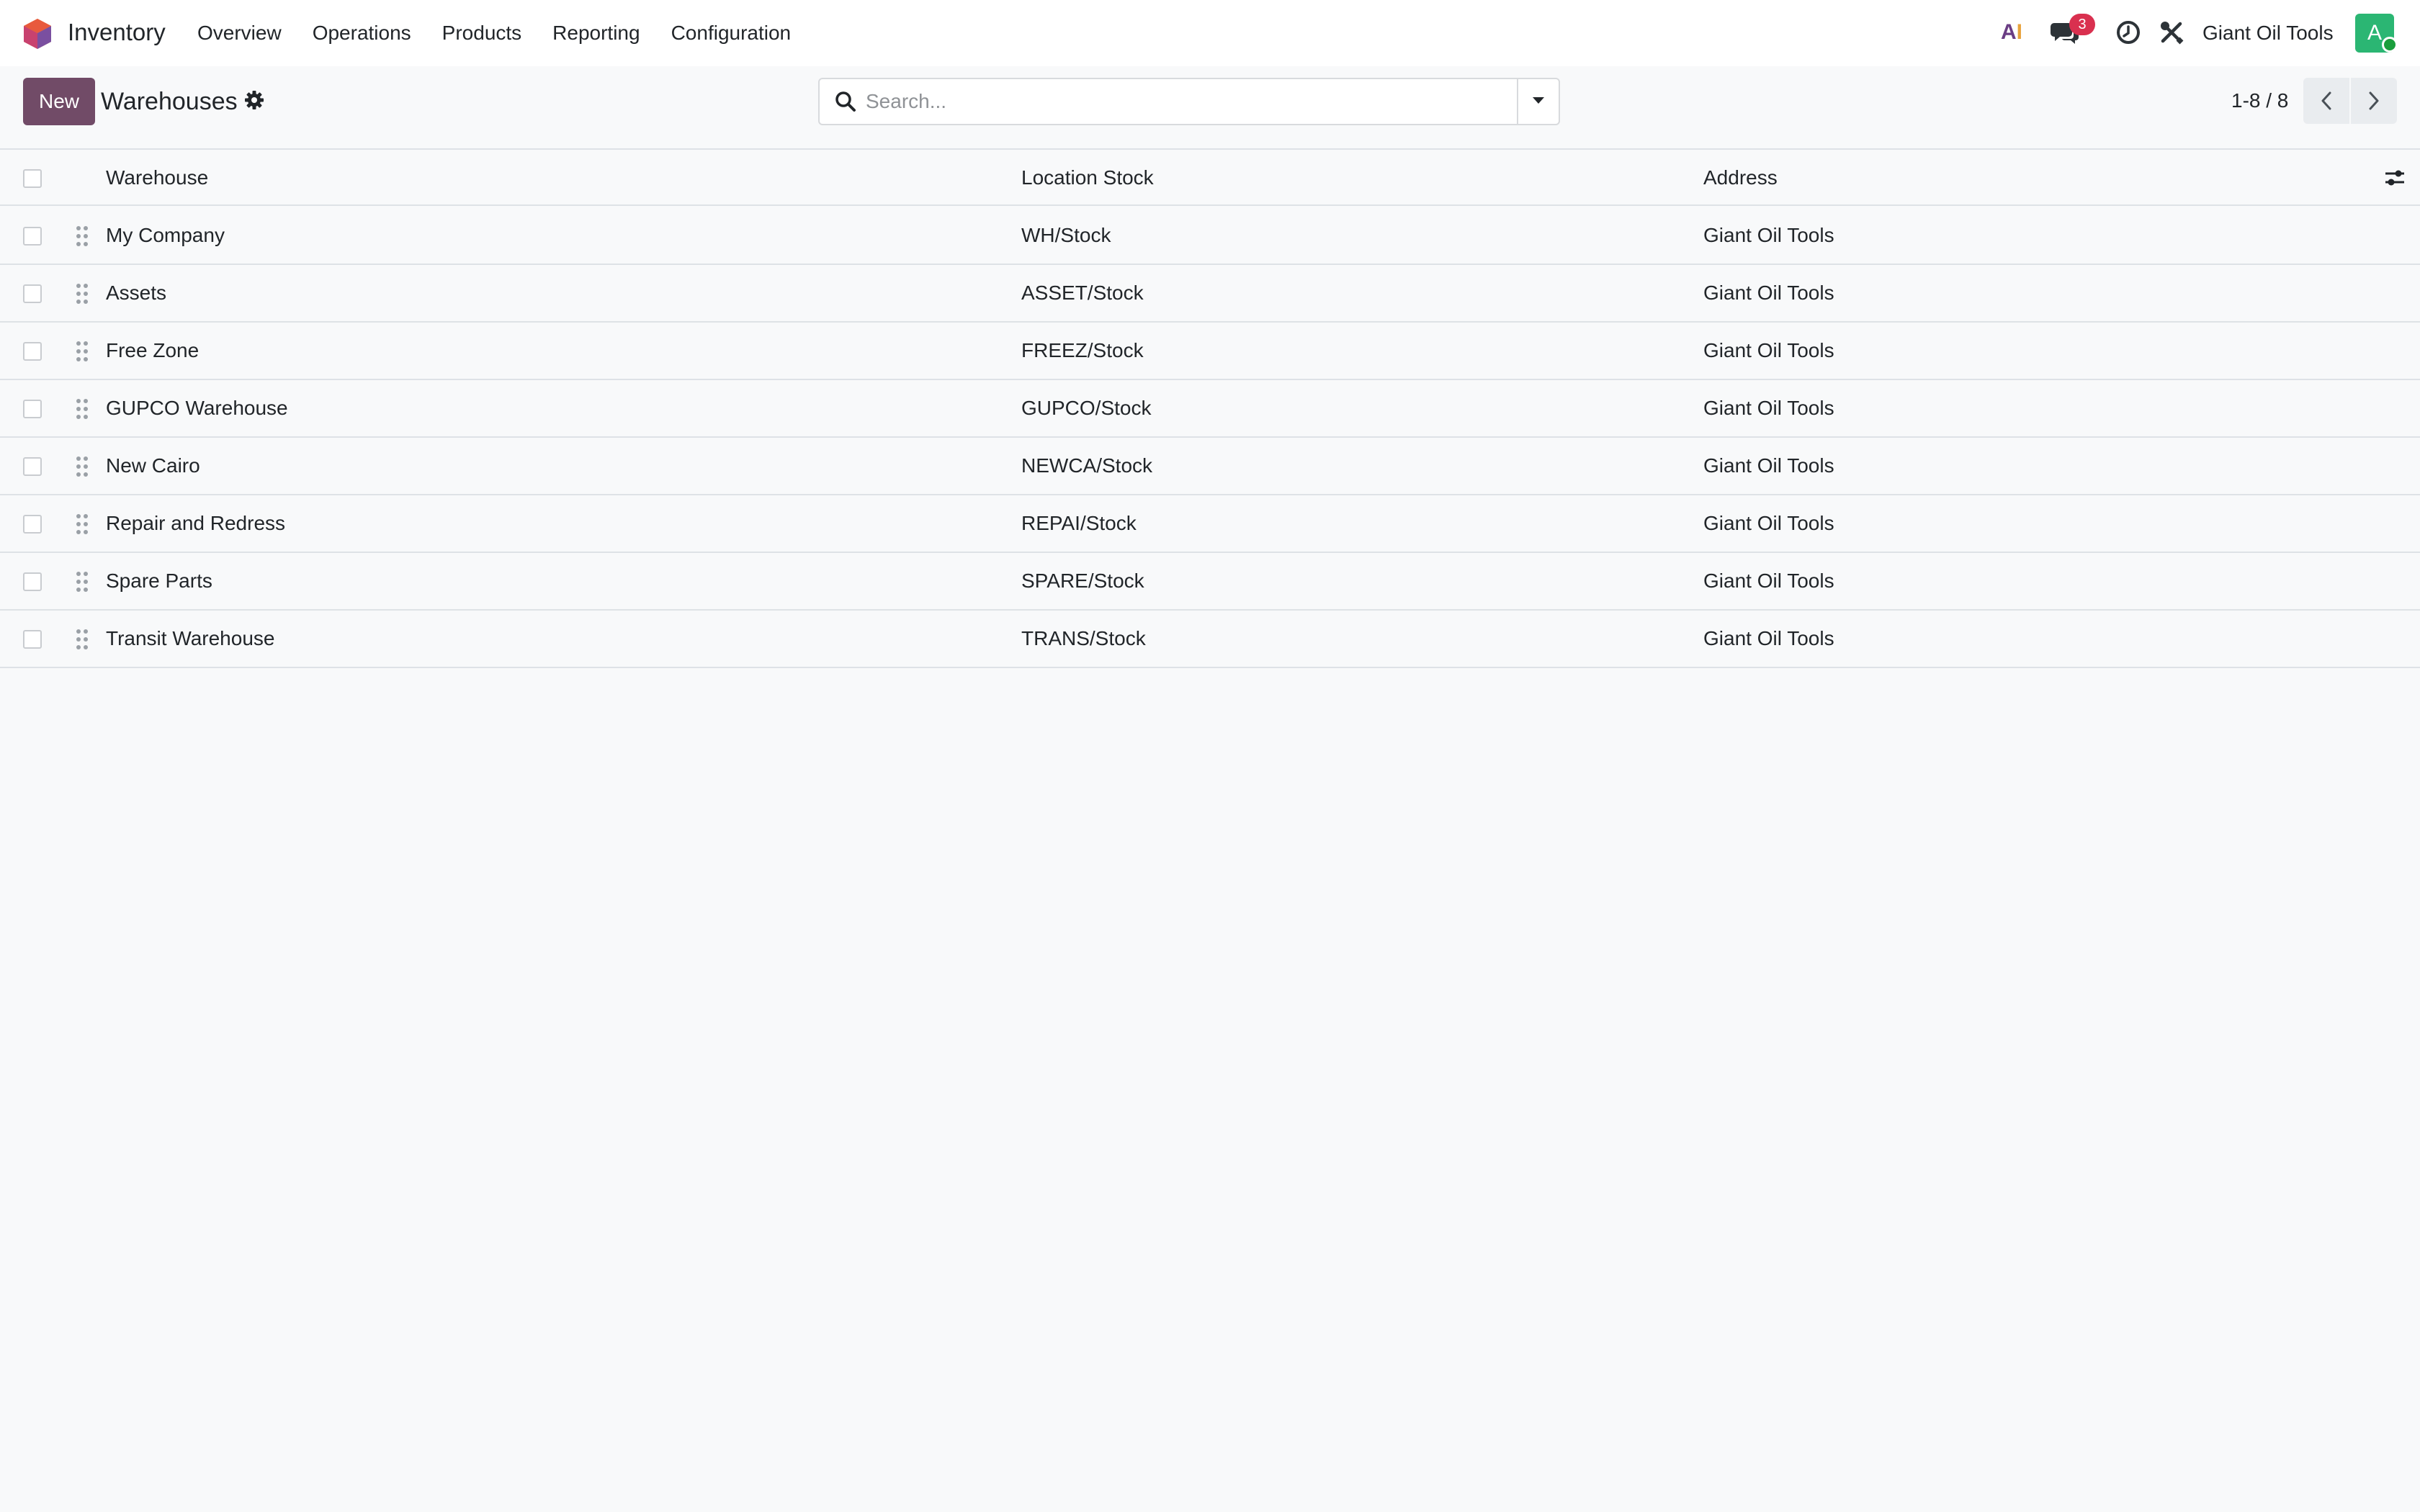 This screenshot has width=2420, height=1512. What do you see at coordinates (190, 639) in the screenshot?
I see `cell-warehouse: Transit Warehouse` at bounding box center [190, 639].